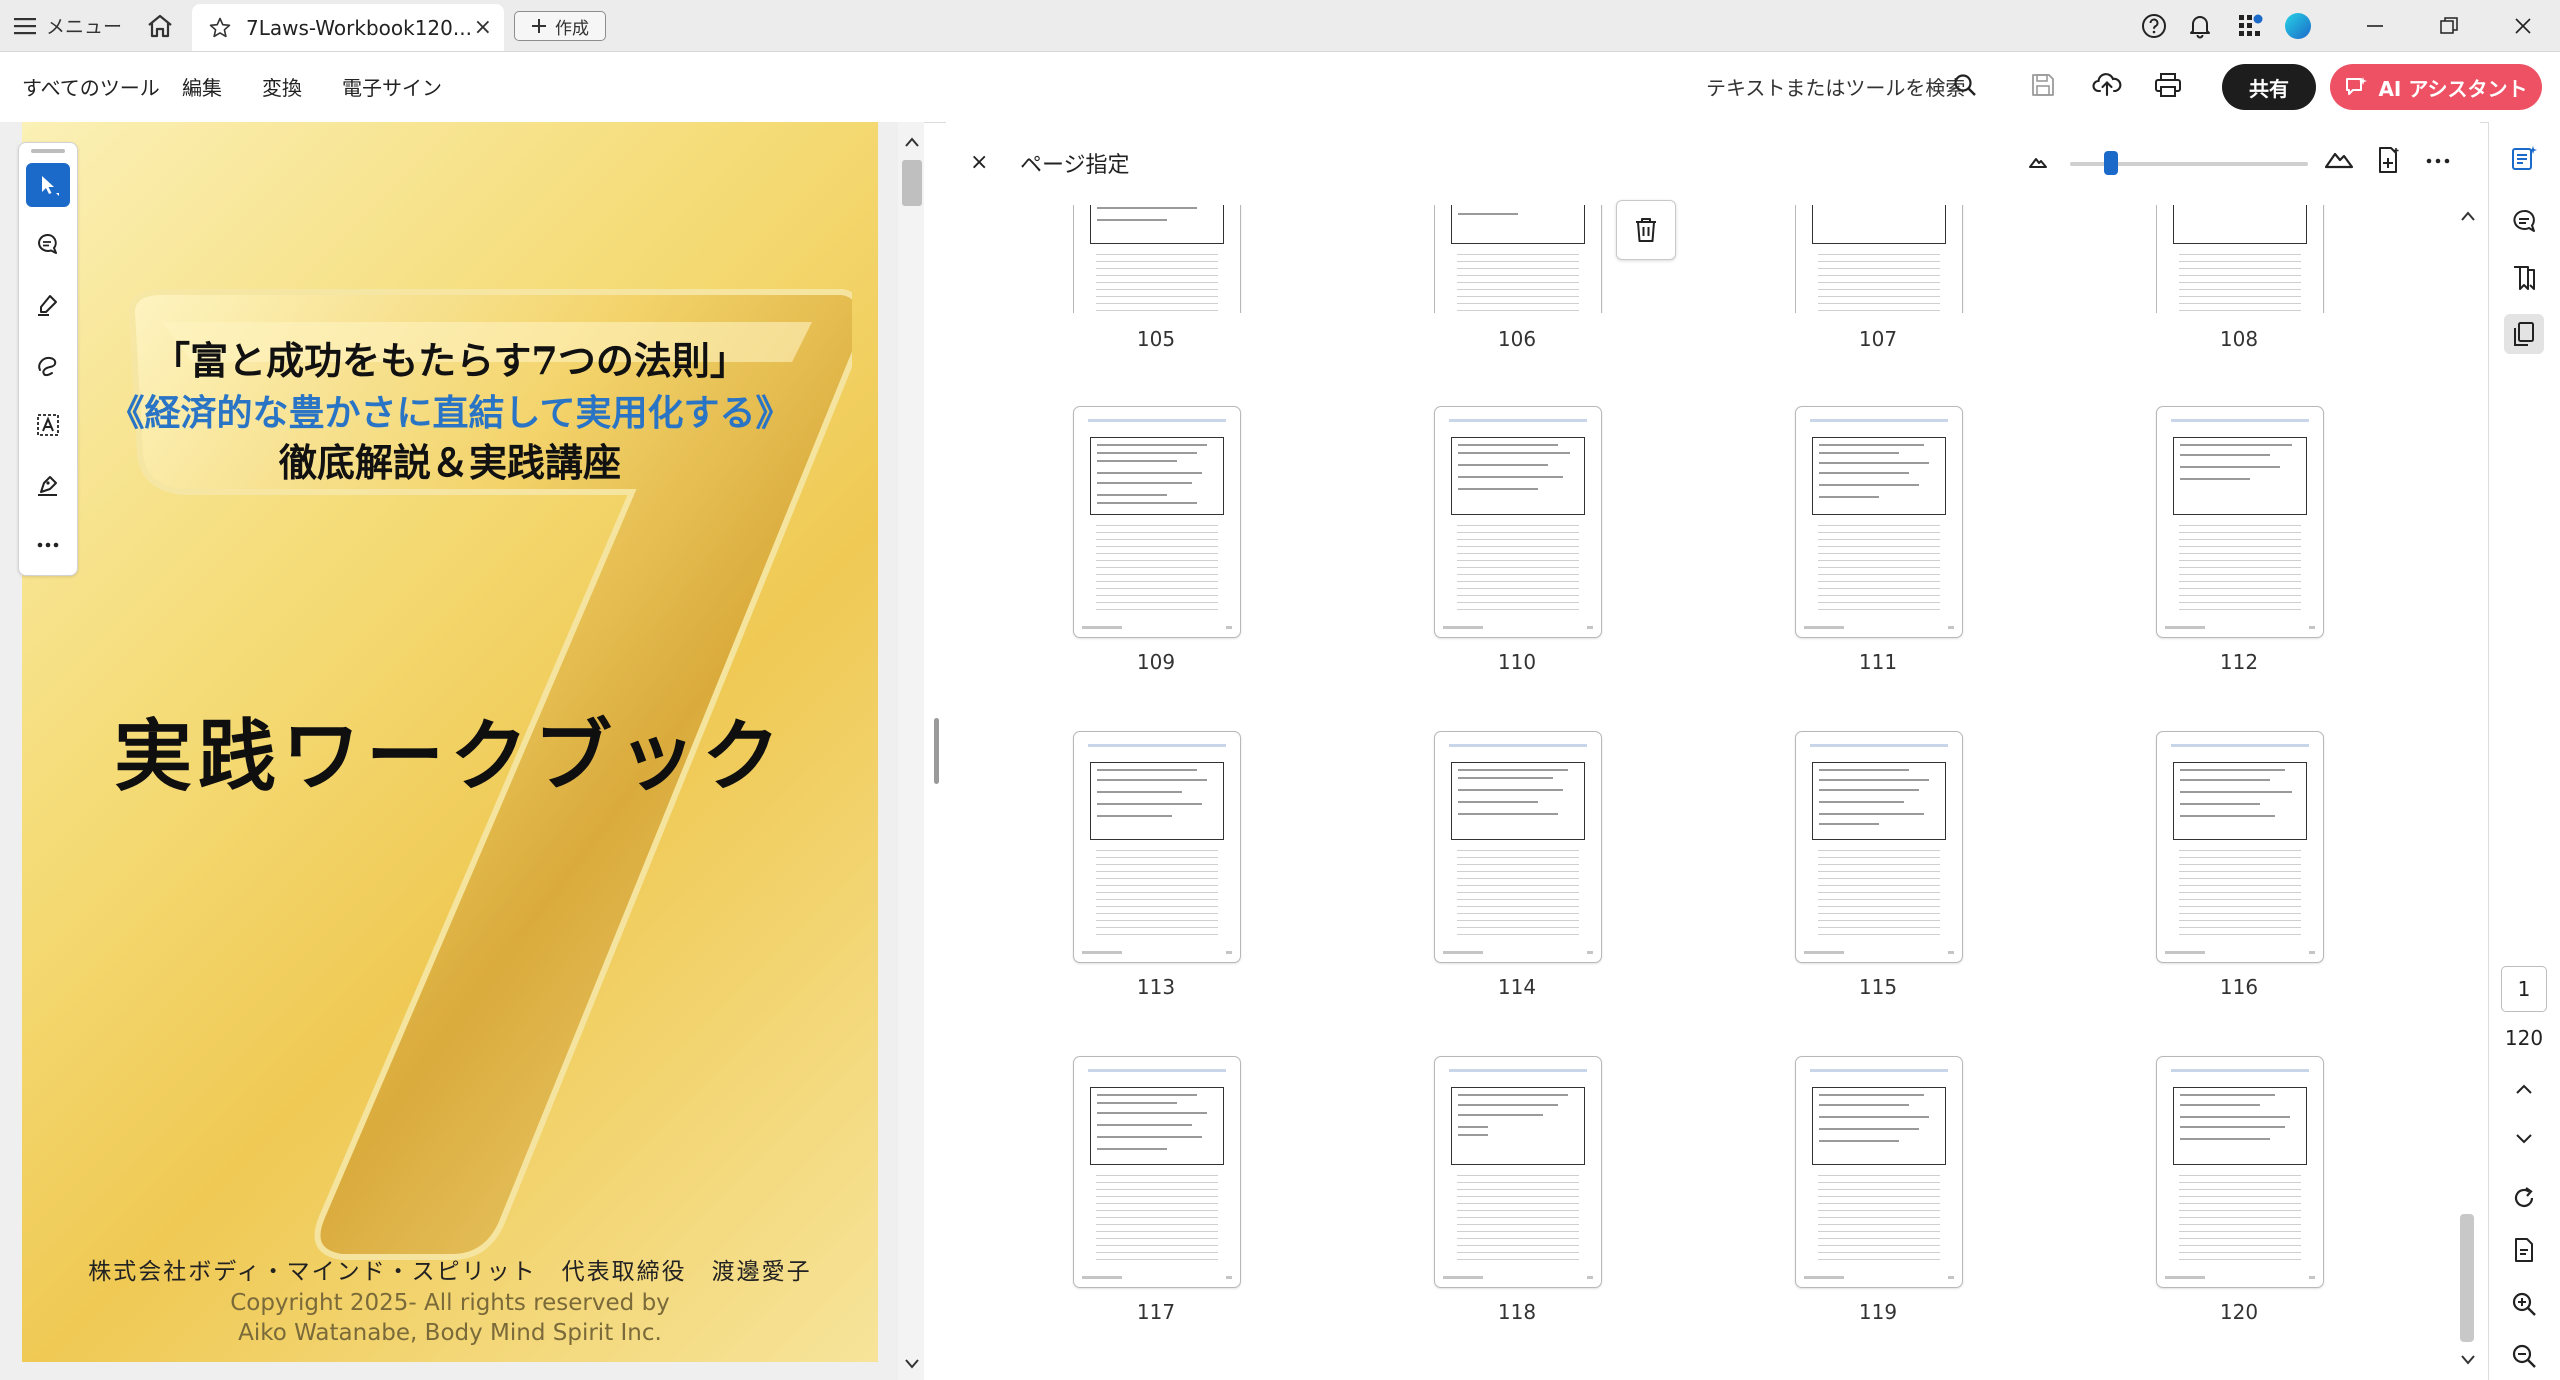  What do you see at coordinates (2524, 1304) in the screenshot?
I see `zoom-in-icon` at bounding box center [2524, 1304].